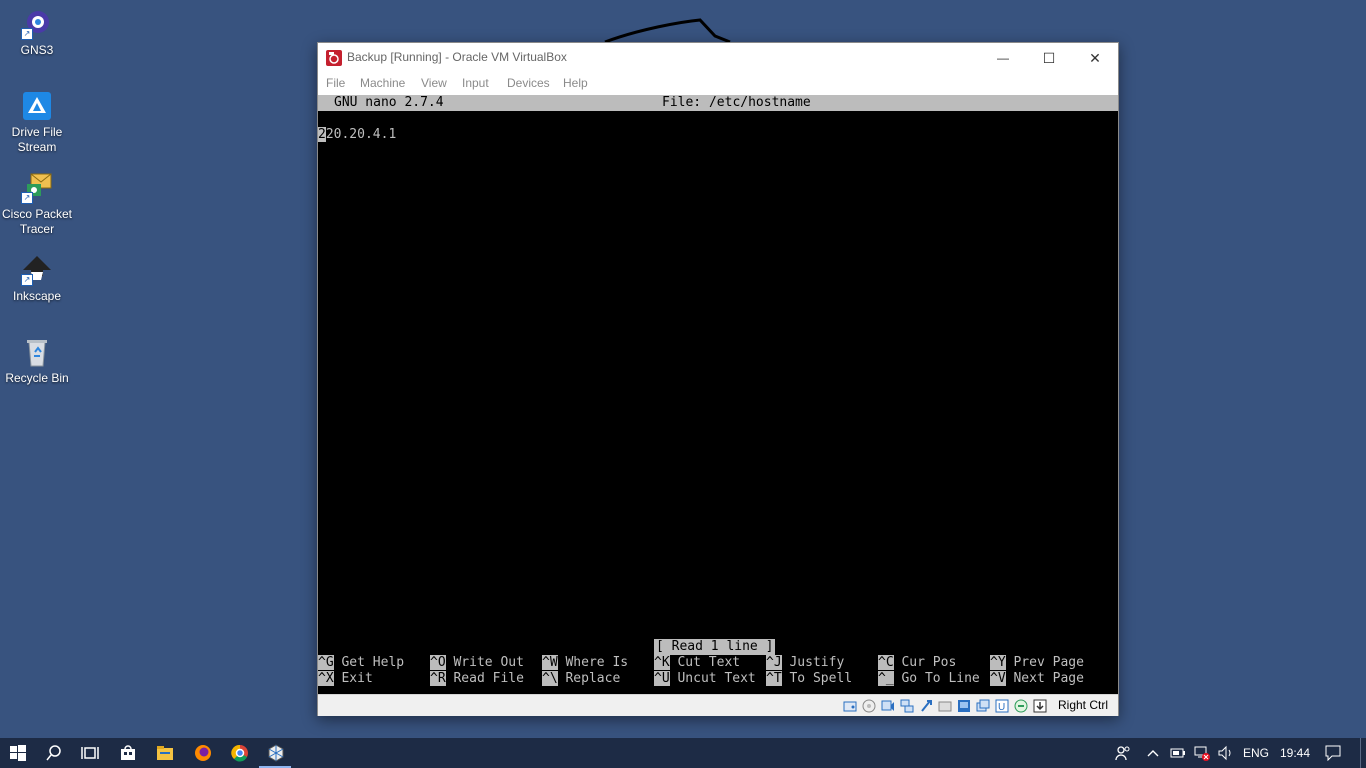  I want to click on minimize-icon: —, so click(1003, 58).